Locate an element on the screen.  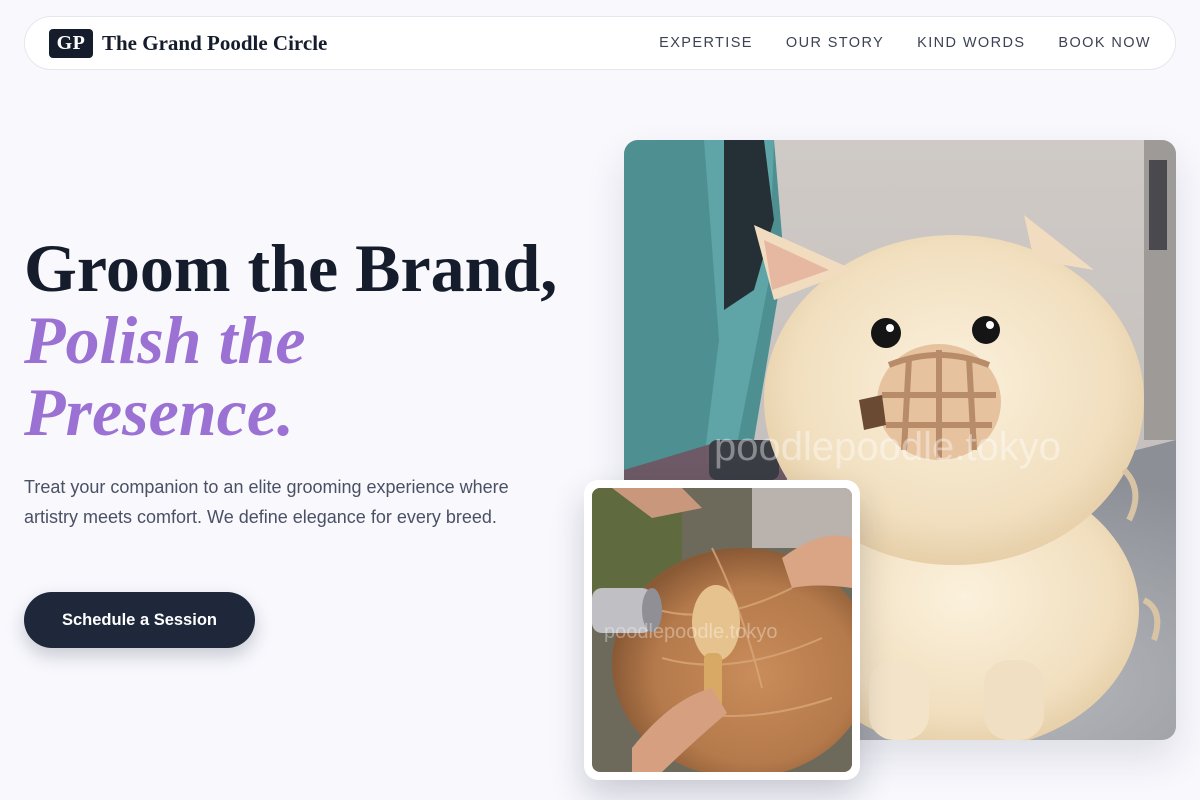
brand-name: The Grand Poodle Circle is located at coordinates (215, 42).